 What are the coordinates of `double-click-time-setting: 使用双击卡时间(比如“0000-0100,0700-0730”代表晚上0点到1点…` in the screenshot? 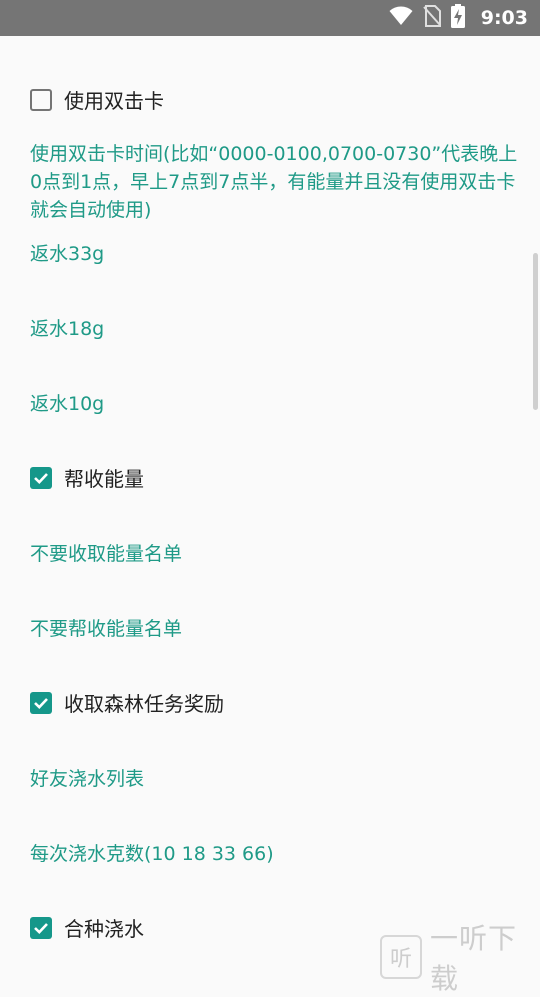 It's located at (275, 182).